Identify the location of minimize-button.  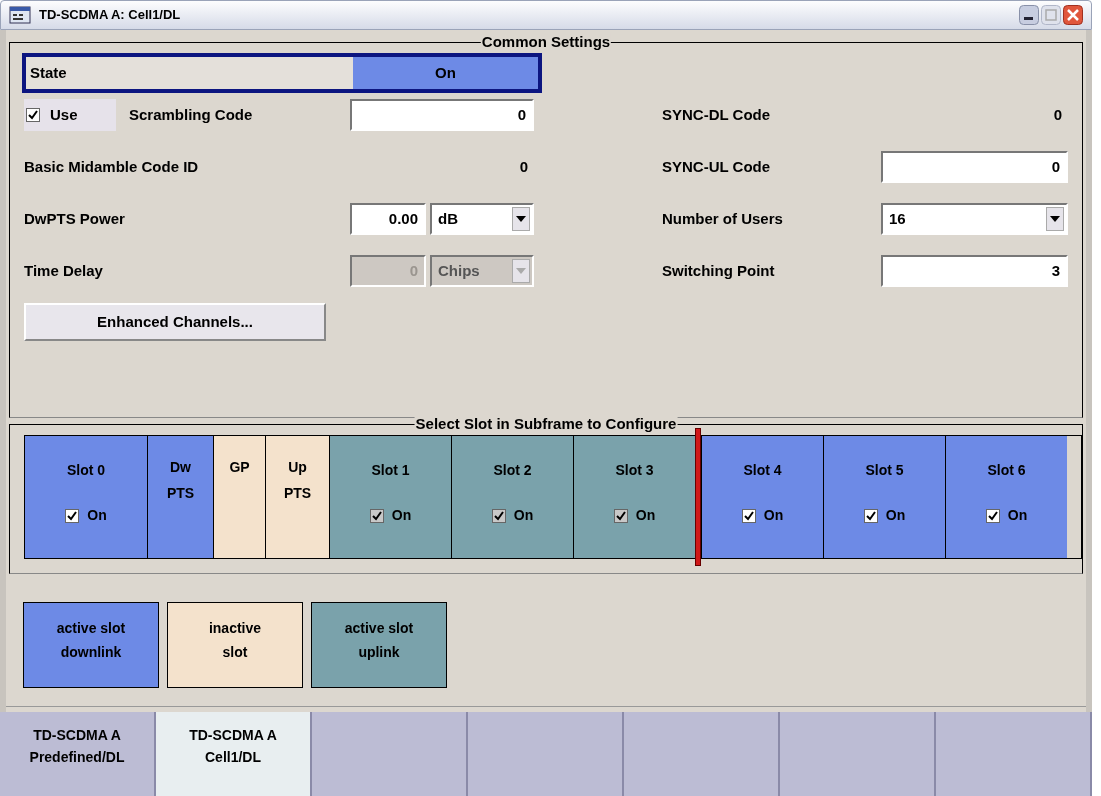
(1029, 15).